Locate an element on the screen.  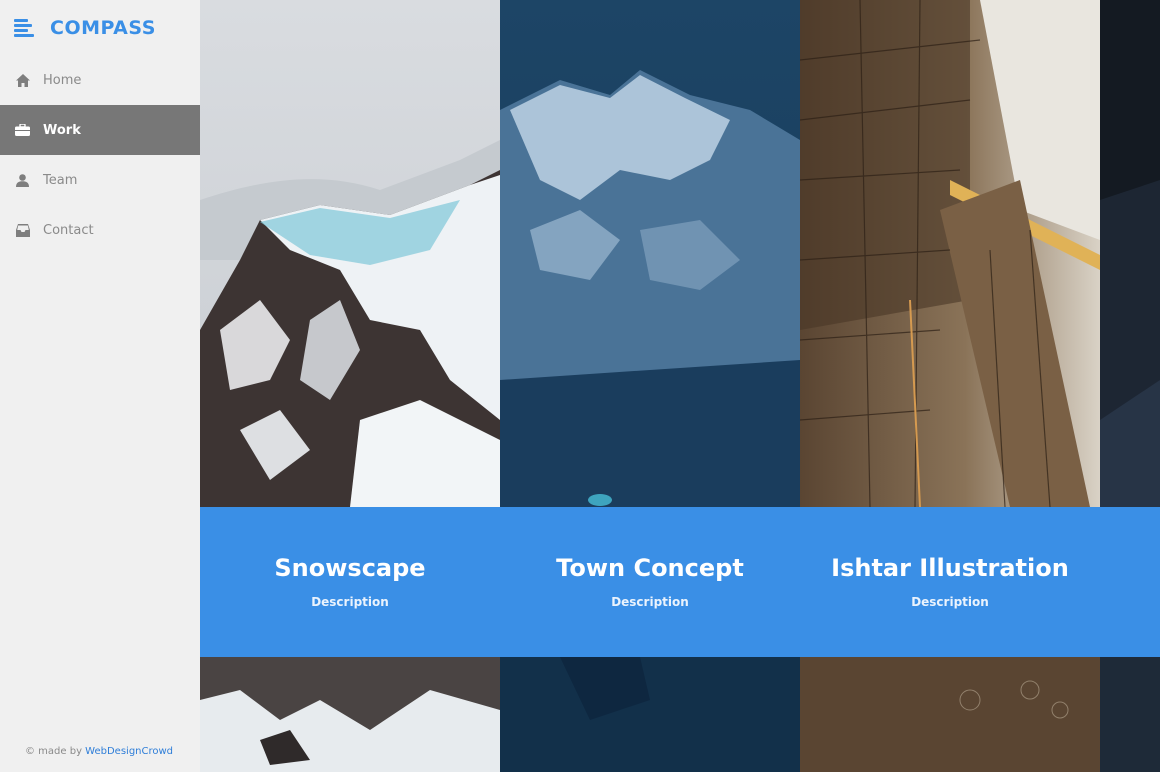
main-nav: Home Work Team Contact is located at coordinates (100, 155).